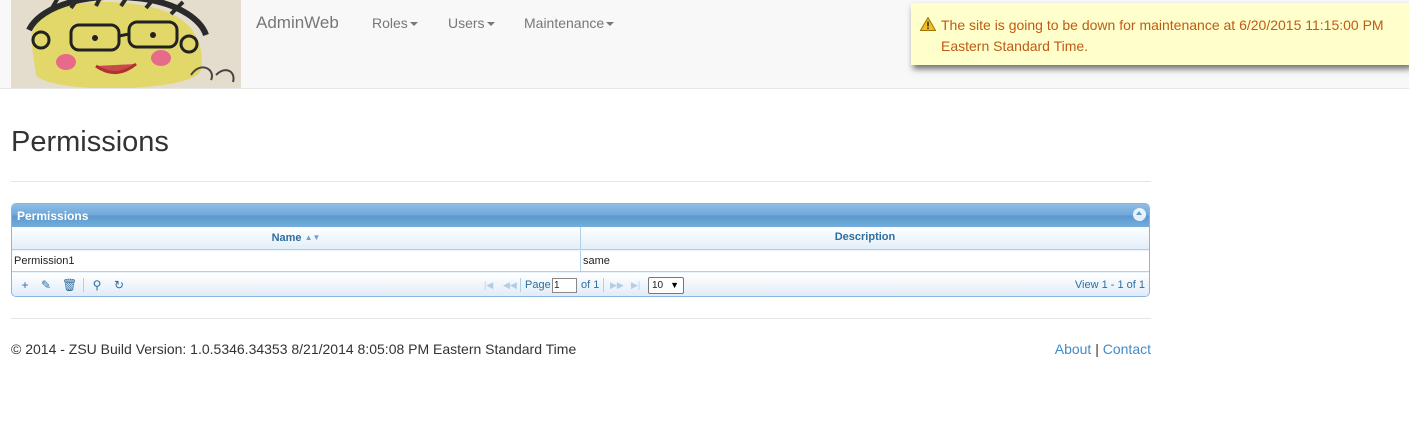 Image resolution: width=1409 pixels, height=423 pixels. I want to click on nav-roles-dropdown: Roles, so click(395, 23).